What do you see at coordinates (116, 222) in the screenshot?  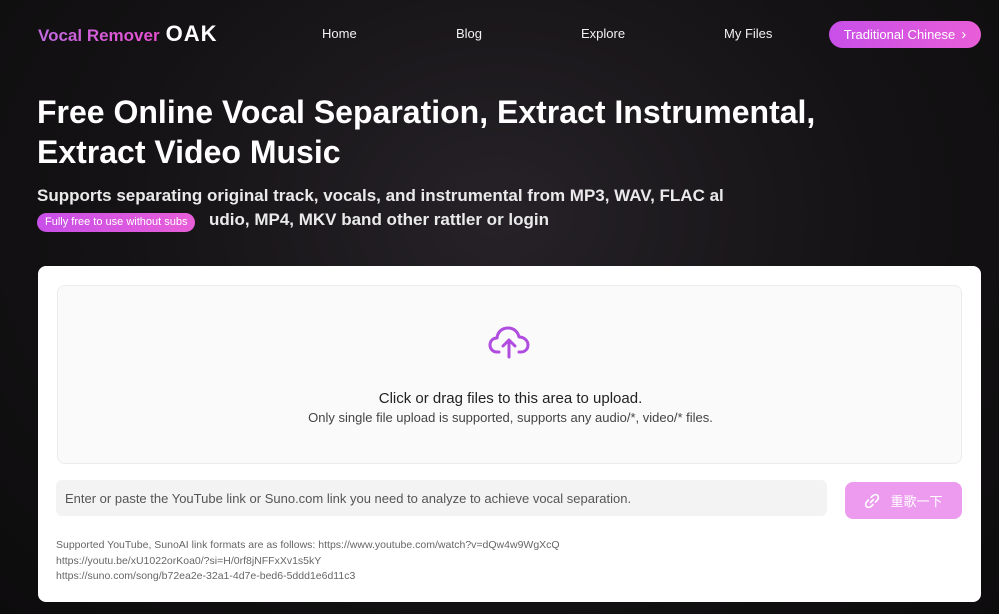 I see `free-badge: Fully free to use without subs` at bounding box center [116, 222].